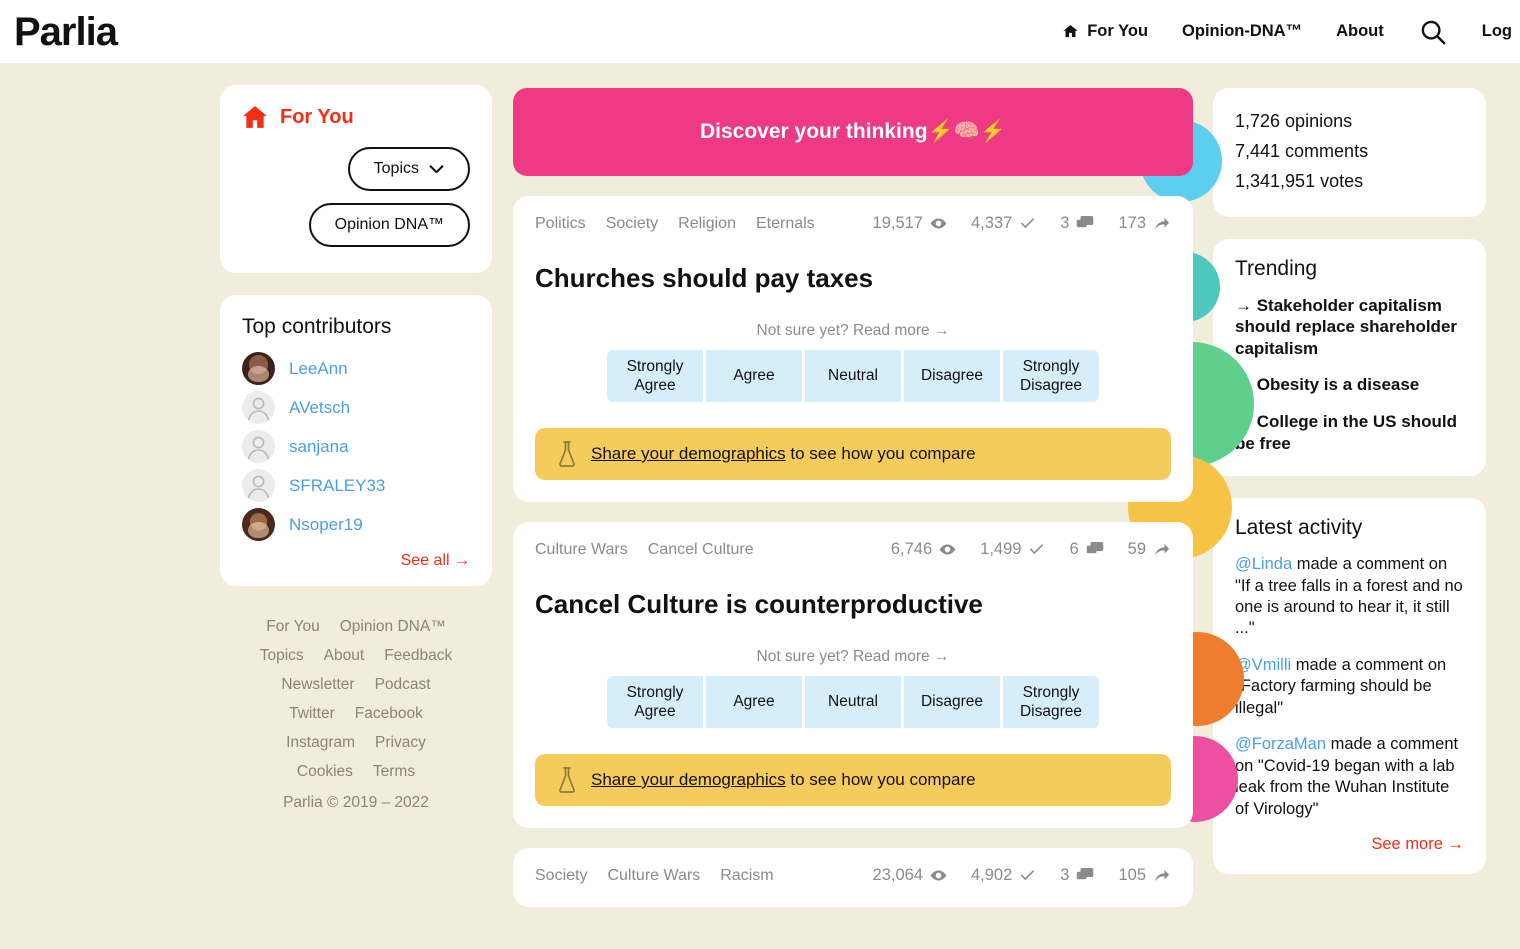 This screenshot has height=949, width=1520. What do you see at coordinates (1263, 564) in the screenshot?
I see `user-handle: @Linda` at bounding box center [1263, 564].